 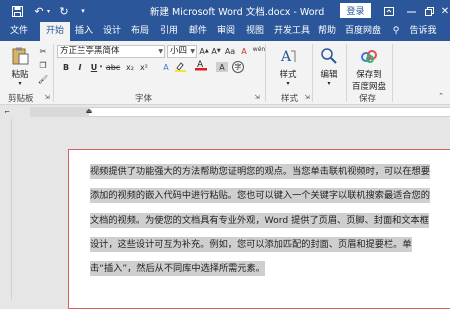 I want to click on tab-layout: 布局, so click(x=140, y=31).